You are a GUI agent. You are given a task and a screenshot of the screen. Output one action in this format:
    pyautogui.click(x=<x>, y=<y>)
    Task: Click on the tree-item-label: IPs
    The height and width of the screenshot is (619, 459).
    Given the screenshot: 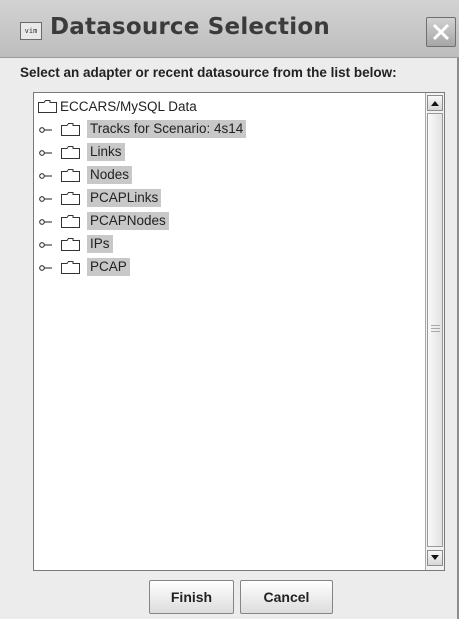 What is the action you would take?
    pyautogui.click(x=100, y=244)
    